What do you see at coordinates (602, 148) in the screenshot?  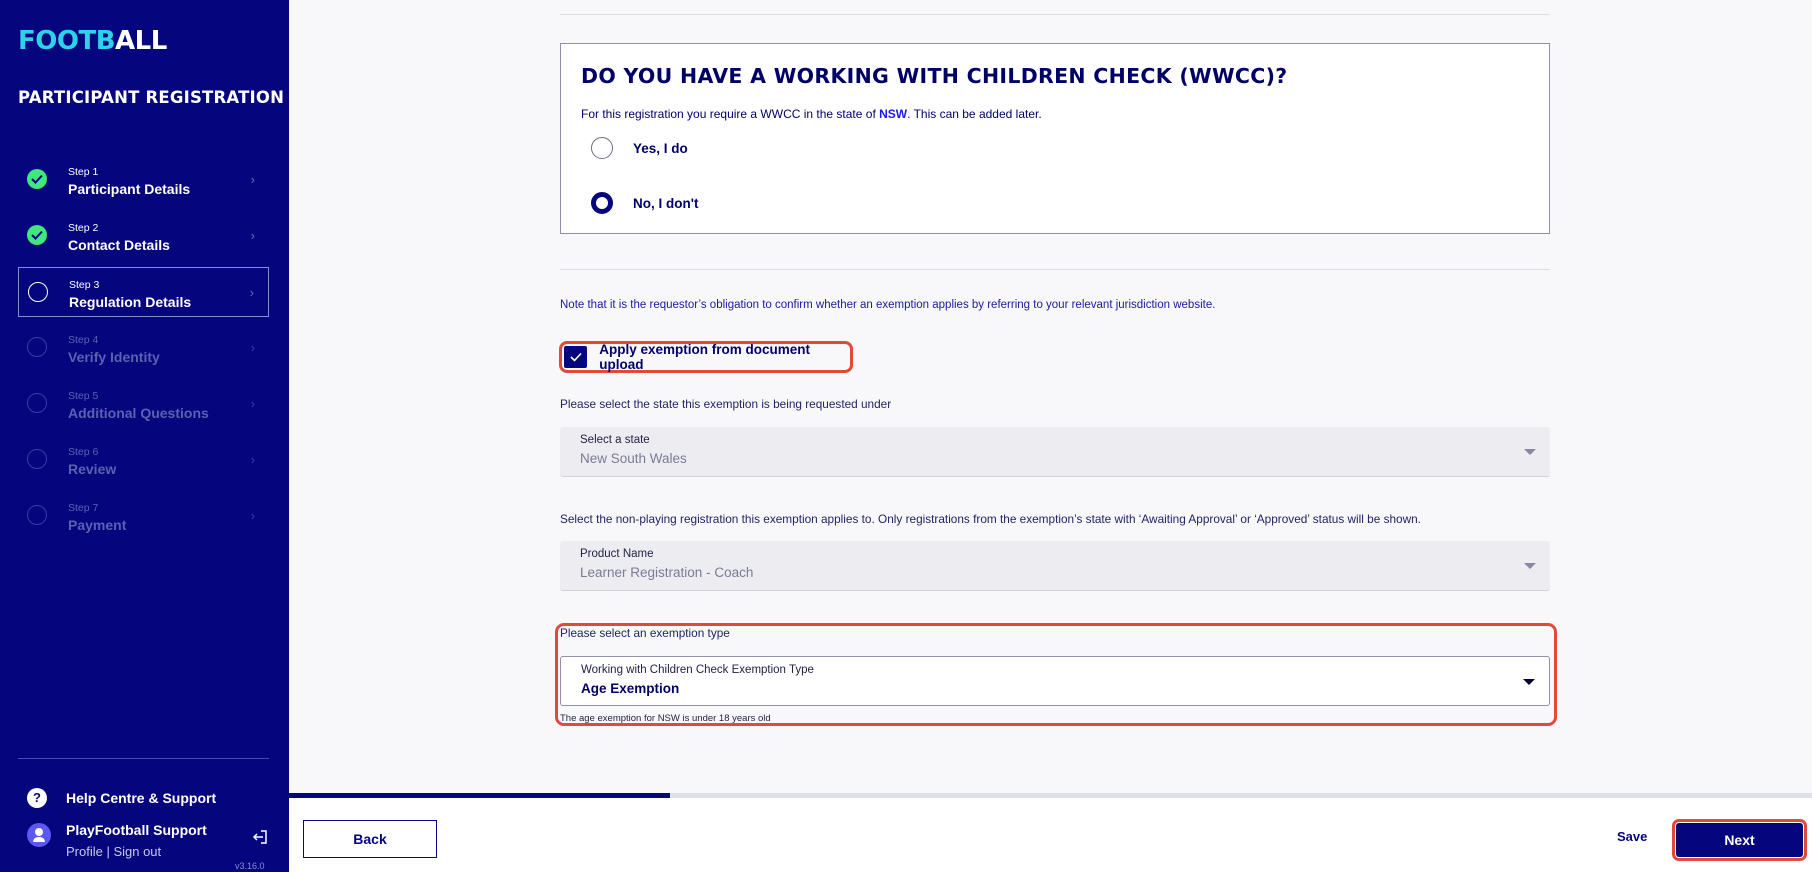 I see `radio-circle-icon` at bounding box center [602, 148].